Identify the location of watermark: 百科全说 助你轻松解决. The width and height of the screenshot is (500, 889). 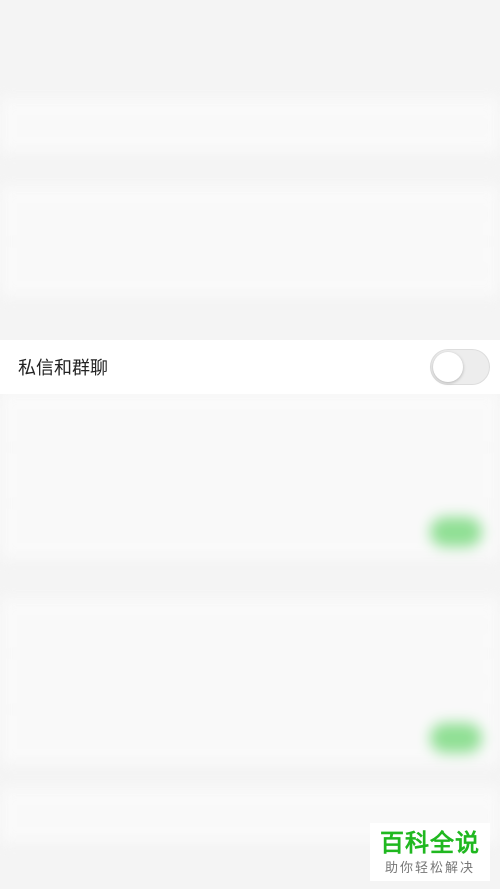
(430, 852).